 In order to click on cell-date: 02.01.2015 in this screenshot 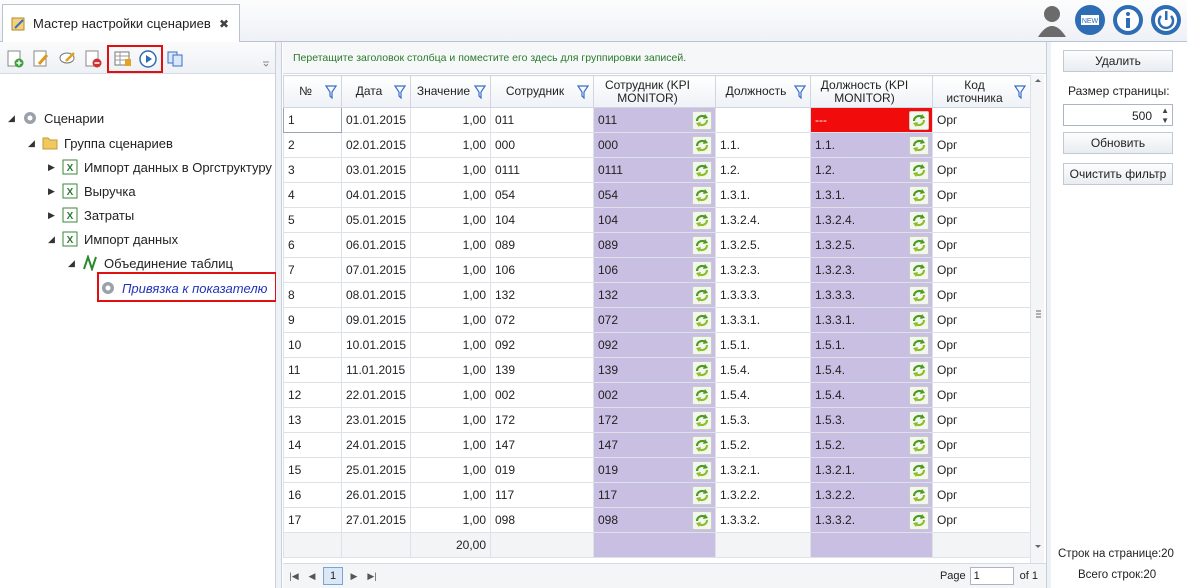, I will do `click(376, 145)`.